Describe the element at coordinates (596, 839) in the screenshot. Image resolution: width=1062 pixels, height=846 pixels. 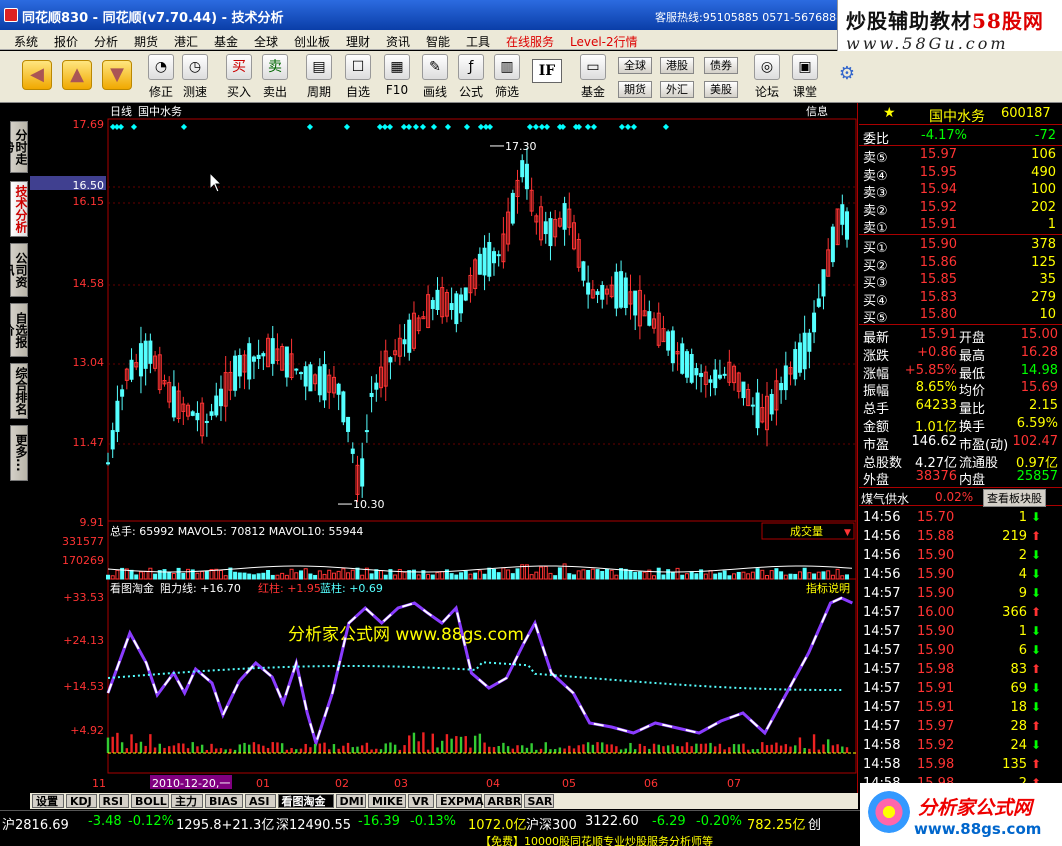
I see `news-ticker: 【免费】10000股同花顺专业炒股服务分析师等` at that location.